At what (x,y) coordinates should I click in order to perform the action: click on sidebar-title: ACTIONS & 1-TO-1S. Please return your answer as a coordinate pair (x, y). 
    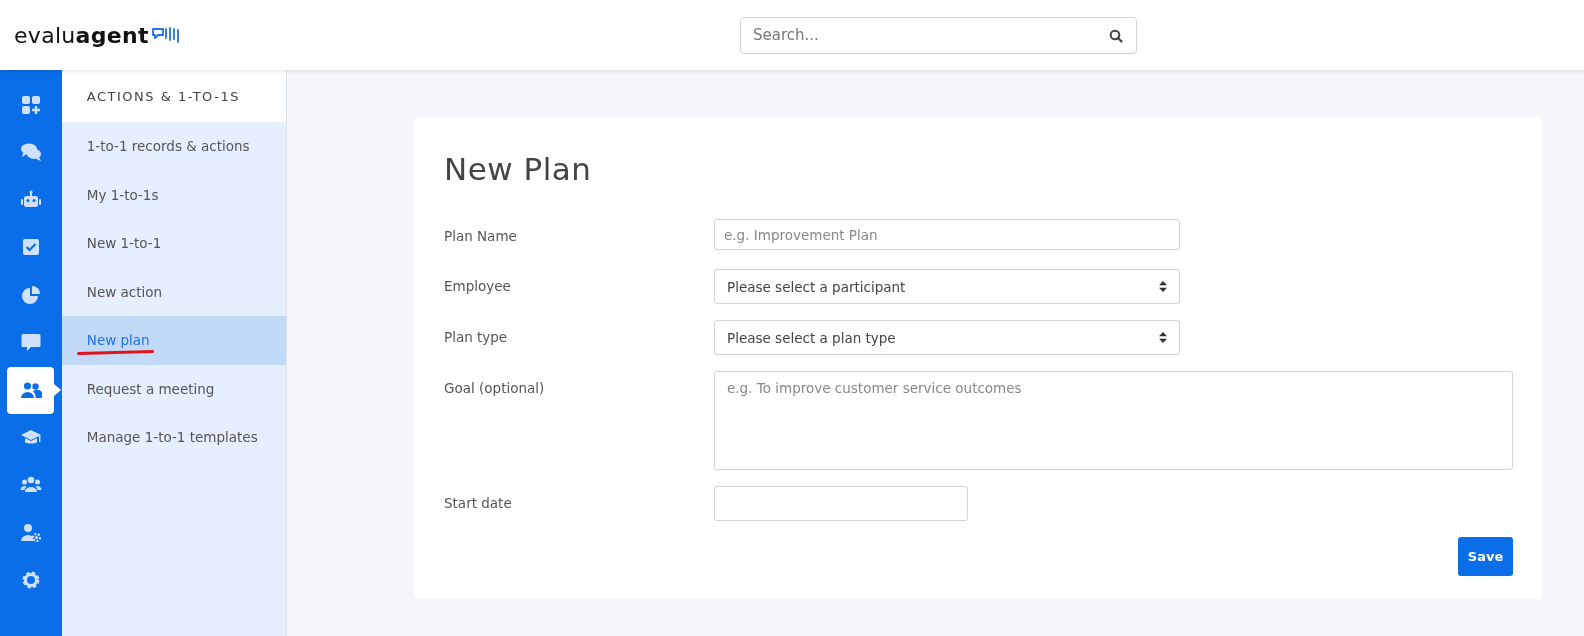
    Looking at the image, I should click on (173, 96).